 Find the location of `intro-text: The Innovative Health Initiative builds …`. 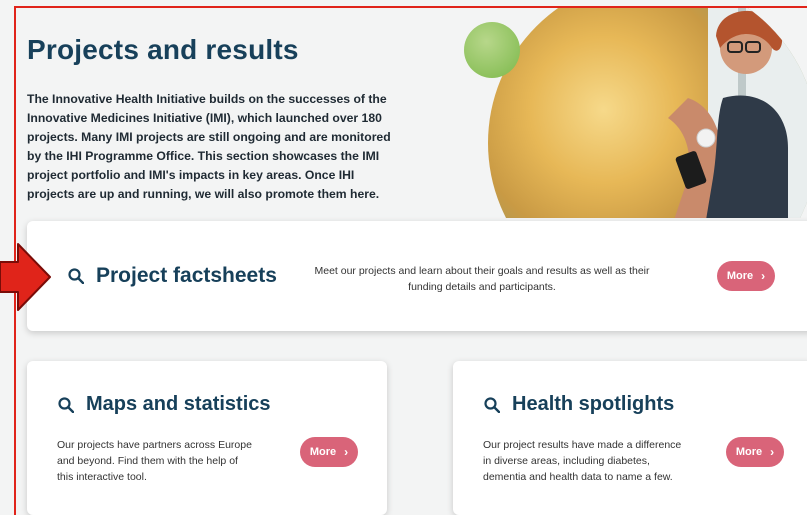

intro-text: The Innovative Health Initiative builds … is located at coordinates (209, 146).